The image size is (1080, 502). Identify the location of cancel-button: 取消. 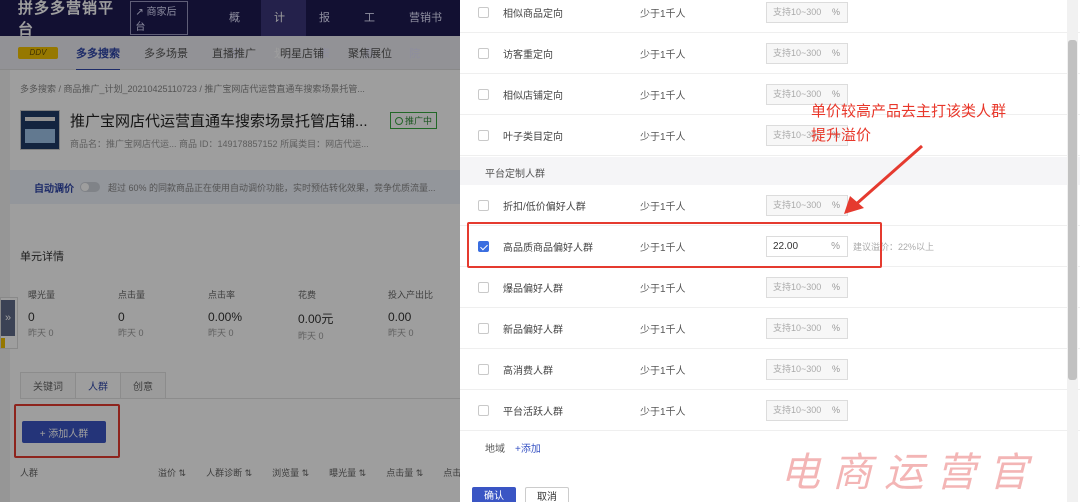
(547, 494).